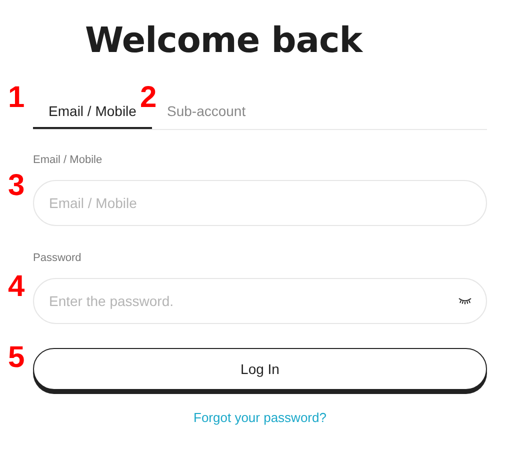 Image resolution: width=513 pixels, height=466 pixels. What do you see at coordinates (16, 358) in the screenshot?
I see `annotation-number: 5` at bounding box center [16, 358].